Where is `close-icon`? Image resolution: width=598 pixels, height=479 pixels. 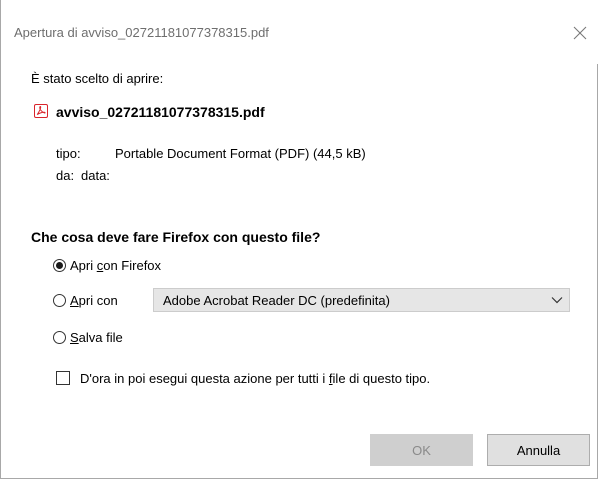 close-icon is located at coordinates (580, 33).